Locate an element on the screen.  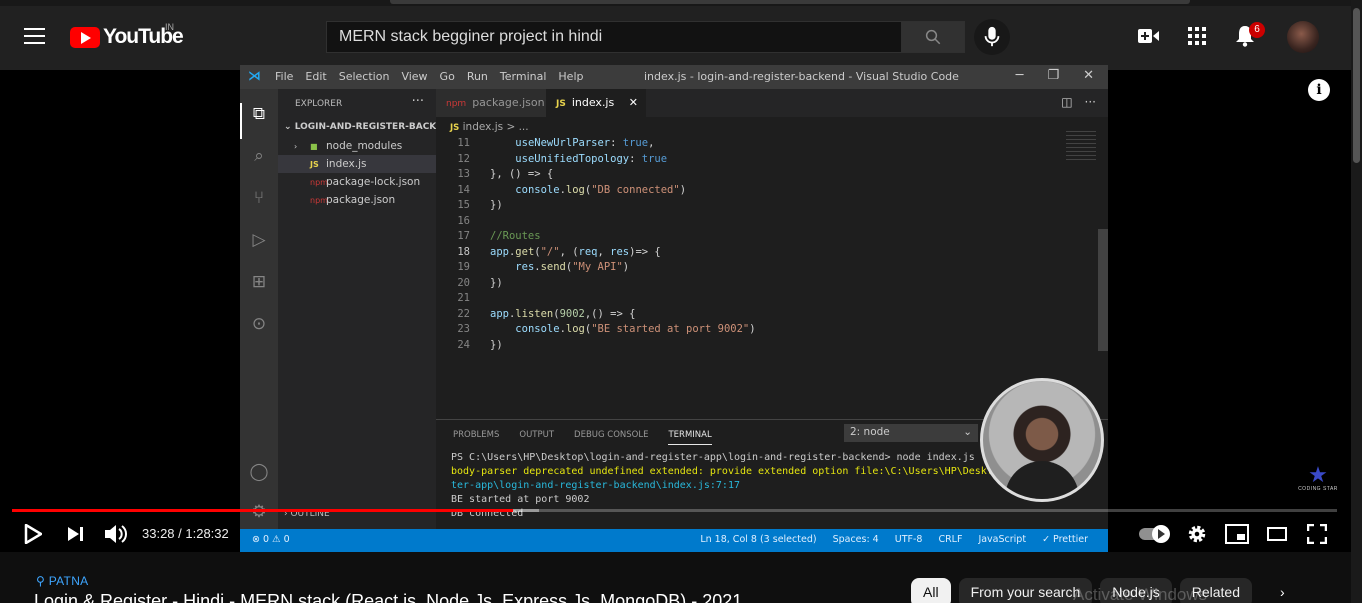
source-control-icon: ⑂ is located at coordinates (259, 198).